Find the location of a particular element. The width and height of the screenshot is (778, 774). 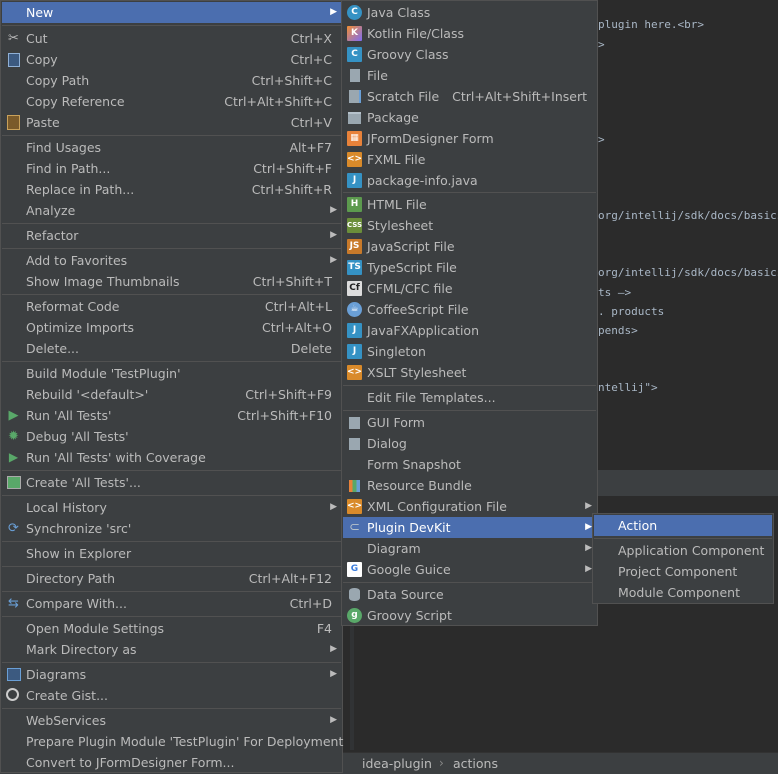

menu-item-run-with-coverage: ▶ Run 'All Tests' with Coverage is located at coordinates (171, 457).